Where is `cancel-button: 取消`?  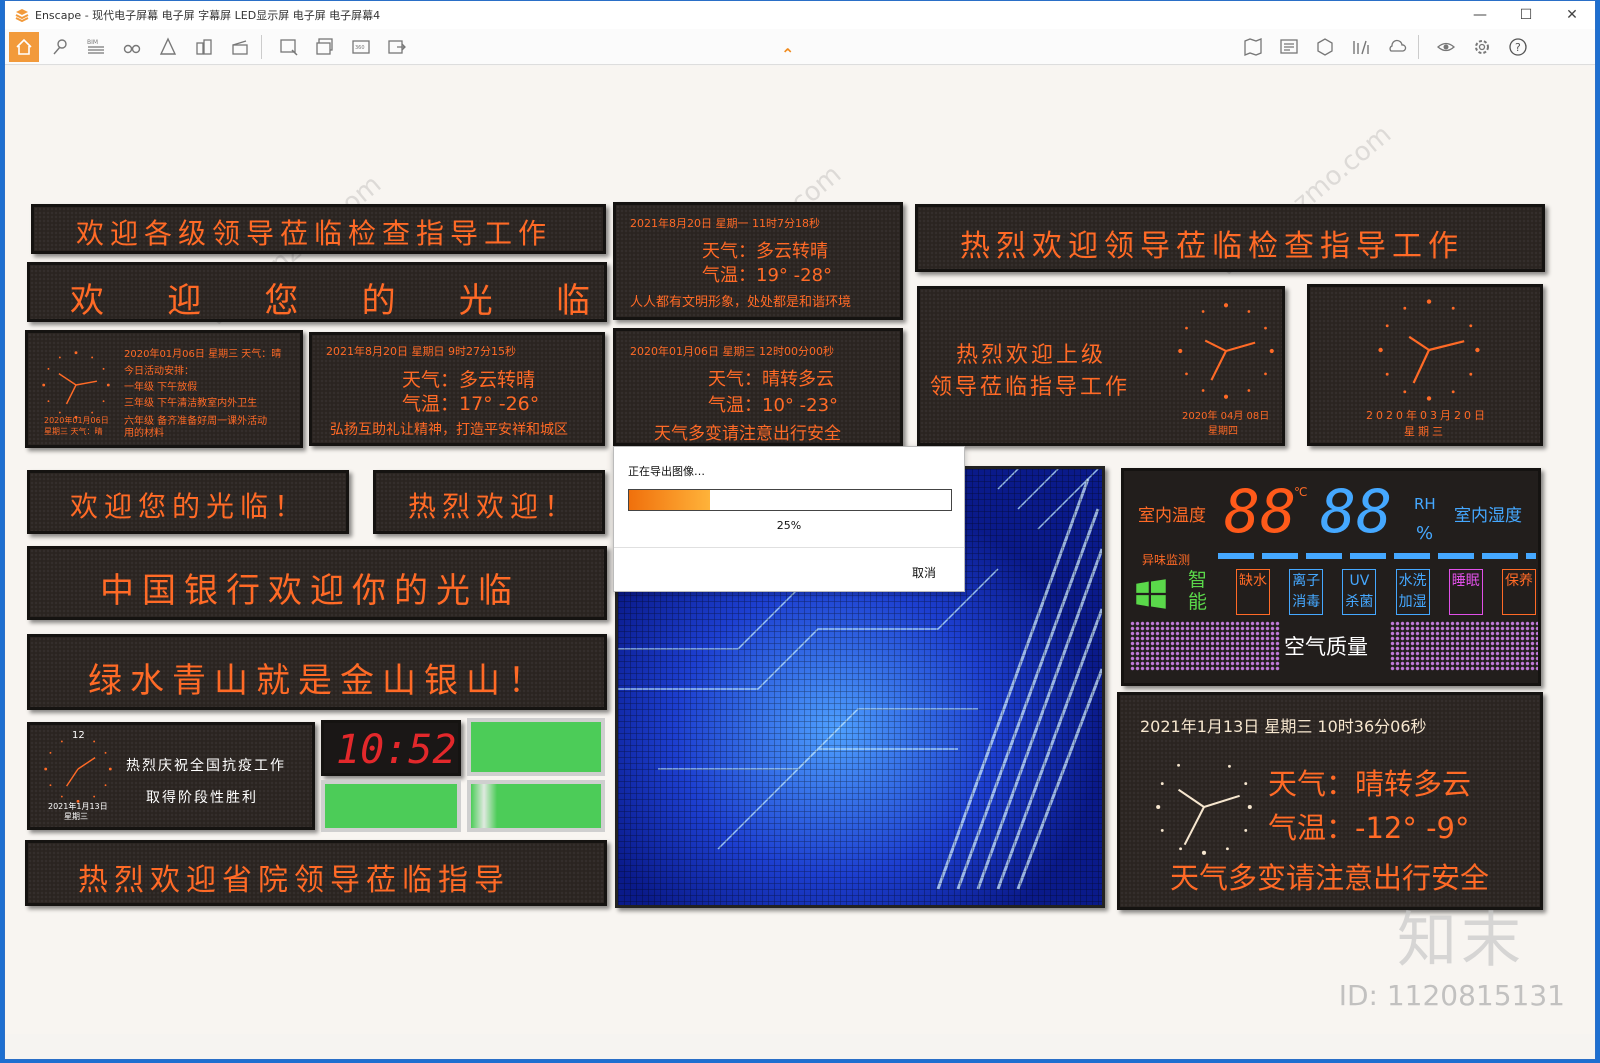 cancel-button: 取消 is located at coordinates (924, 572).